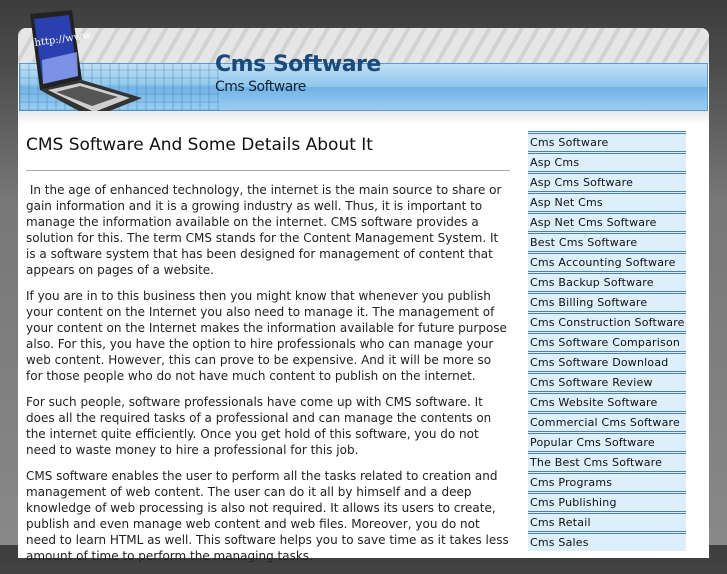 The height and width of the screenshot is (574, 727). What do you see at coordinates (607, 401) in the screenshot?
I see `sidebar-link: Cms Website Software` at bounding box center [607, 401].